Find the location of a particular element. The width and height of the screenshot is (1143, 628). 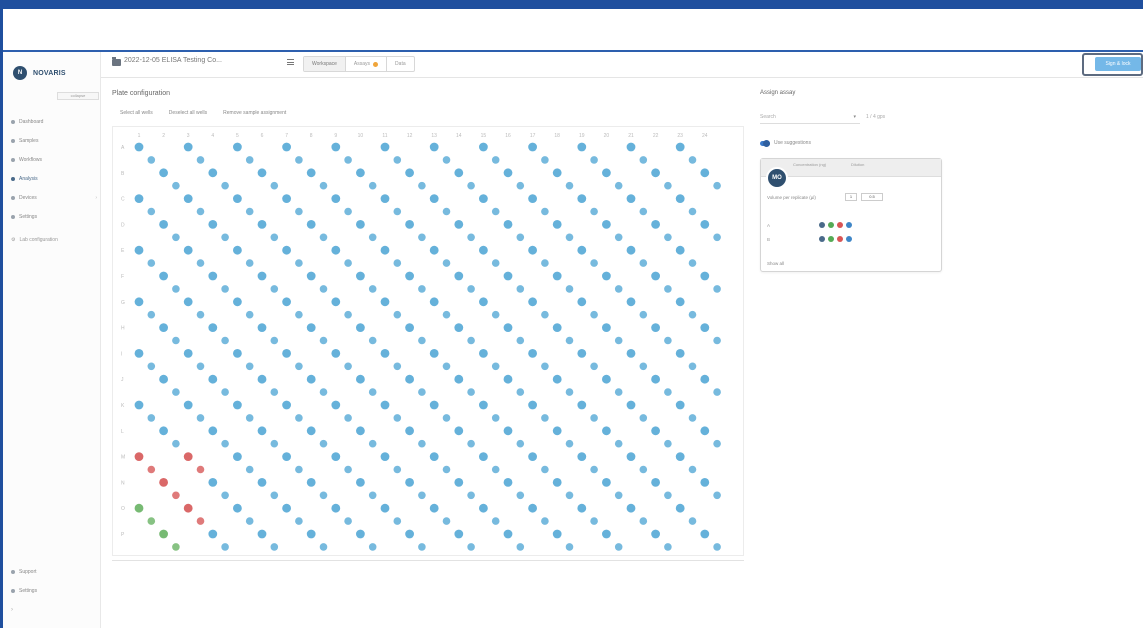

column-label: 15 is located at coordinates (484, 136).